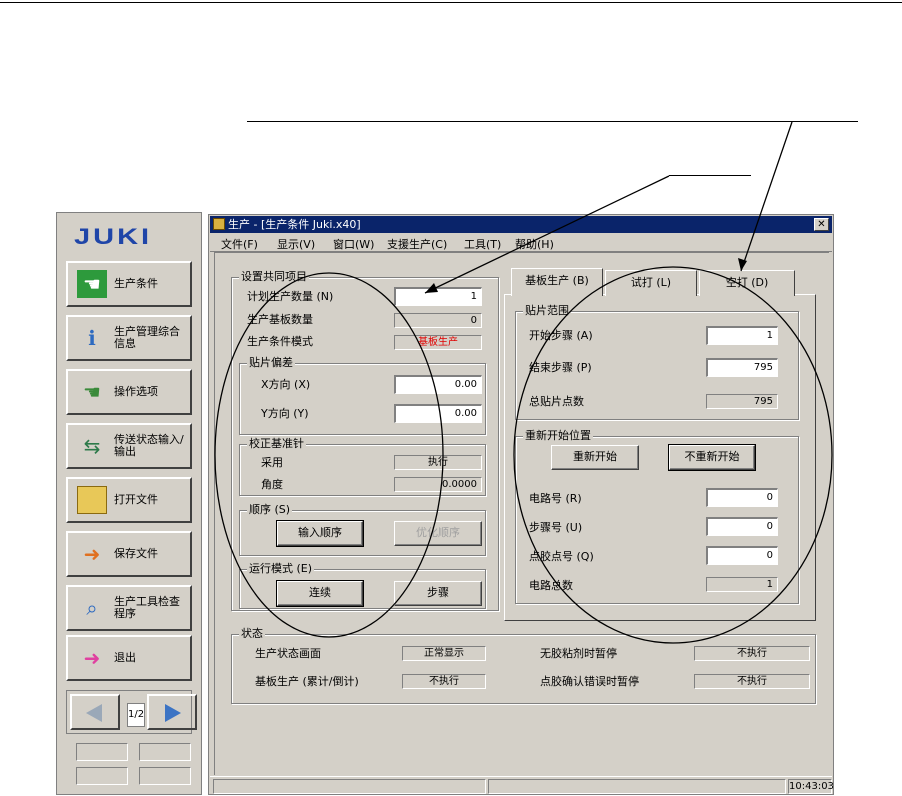 Image resolution: width=902 pixels, height=796 pixels. I want to click on annotation-arrow-right, so click(766, 196).